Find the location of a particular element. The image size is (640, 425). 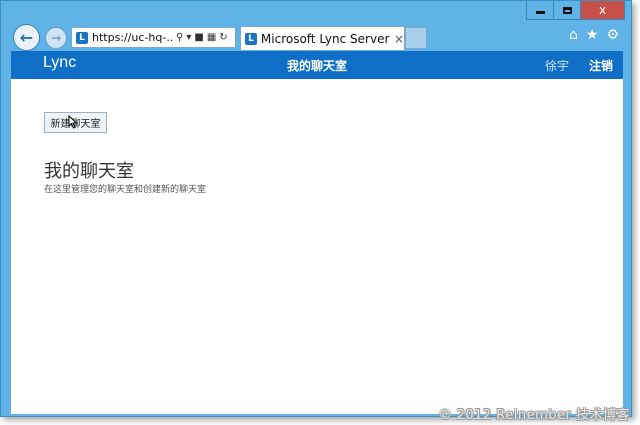

new-tab-button is located at coordinates (416, 38).